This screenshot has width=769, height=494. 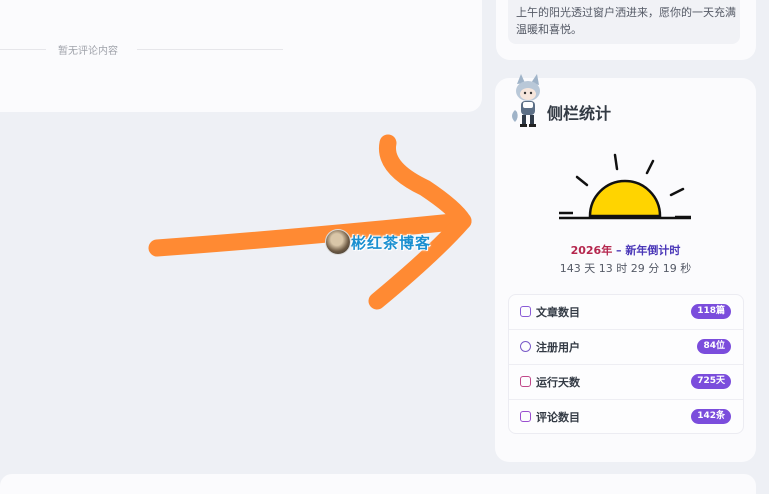 What do you see at coordinates (525, 346) in the screenshot?
I see `user-icon` at bounding box center [525, 346].